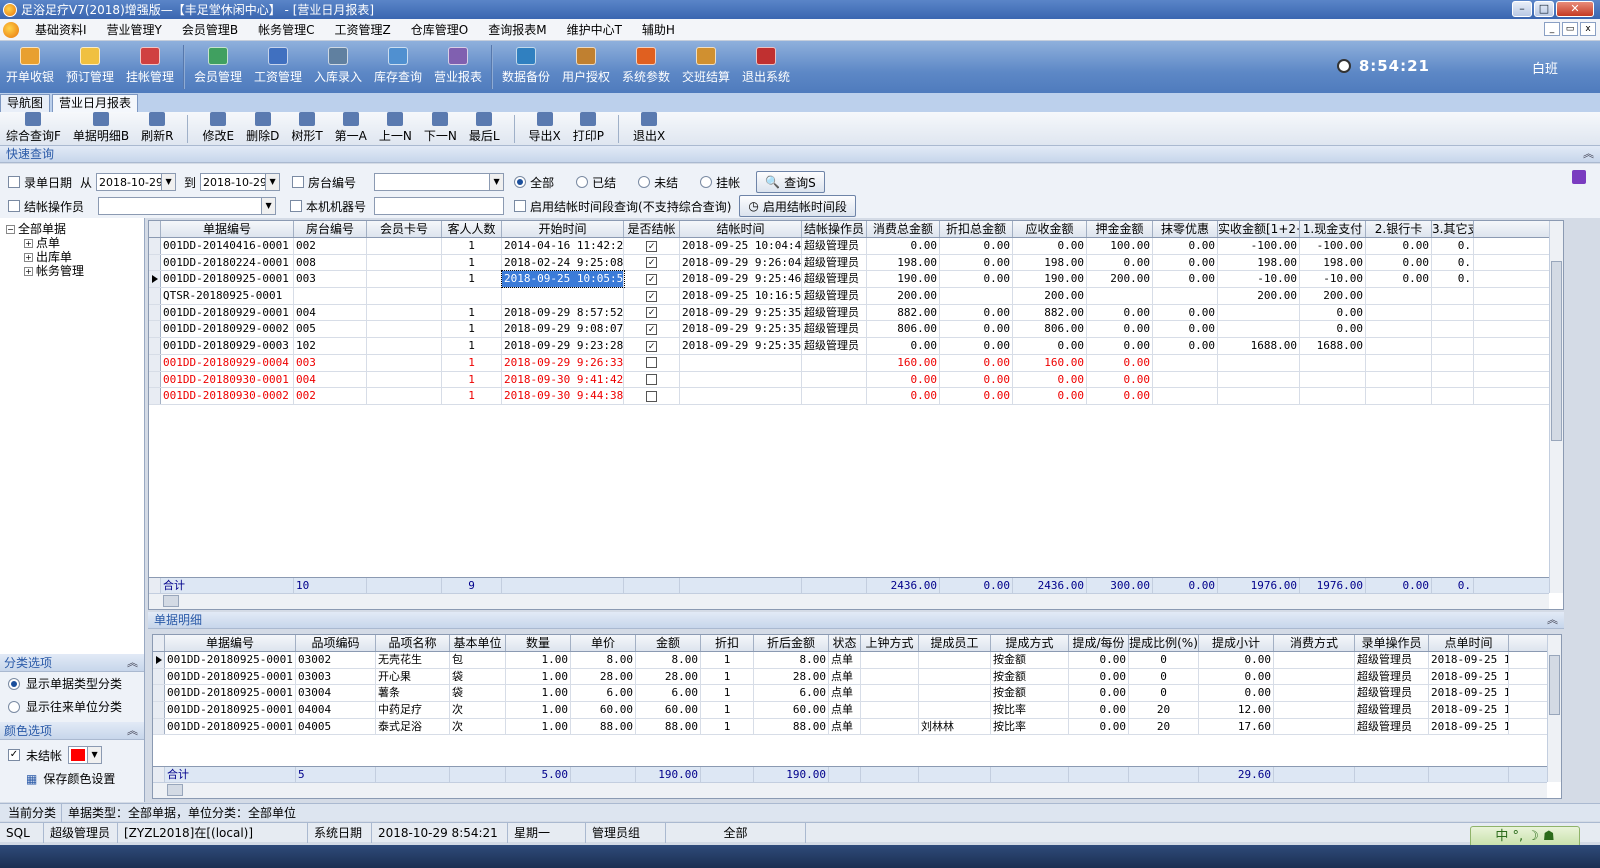 The image size is (1600, 868). What do you see at coordinates (526, 67) in the screenshot?
I see `main-toolbar-button-0: 数据备份` at bounding box center [526, 67].